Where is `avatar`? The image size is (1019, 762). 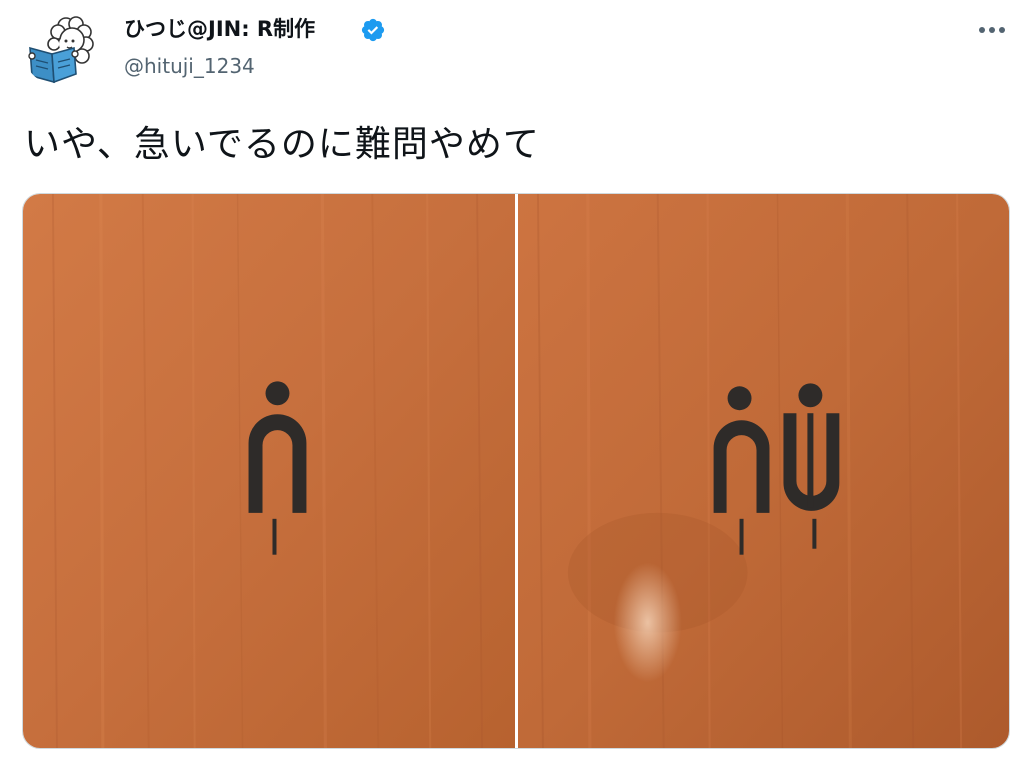
avatar is located at coordinates (60, 48).